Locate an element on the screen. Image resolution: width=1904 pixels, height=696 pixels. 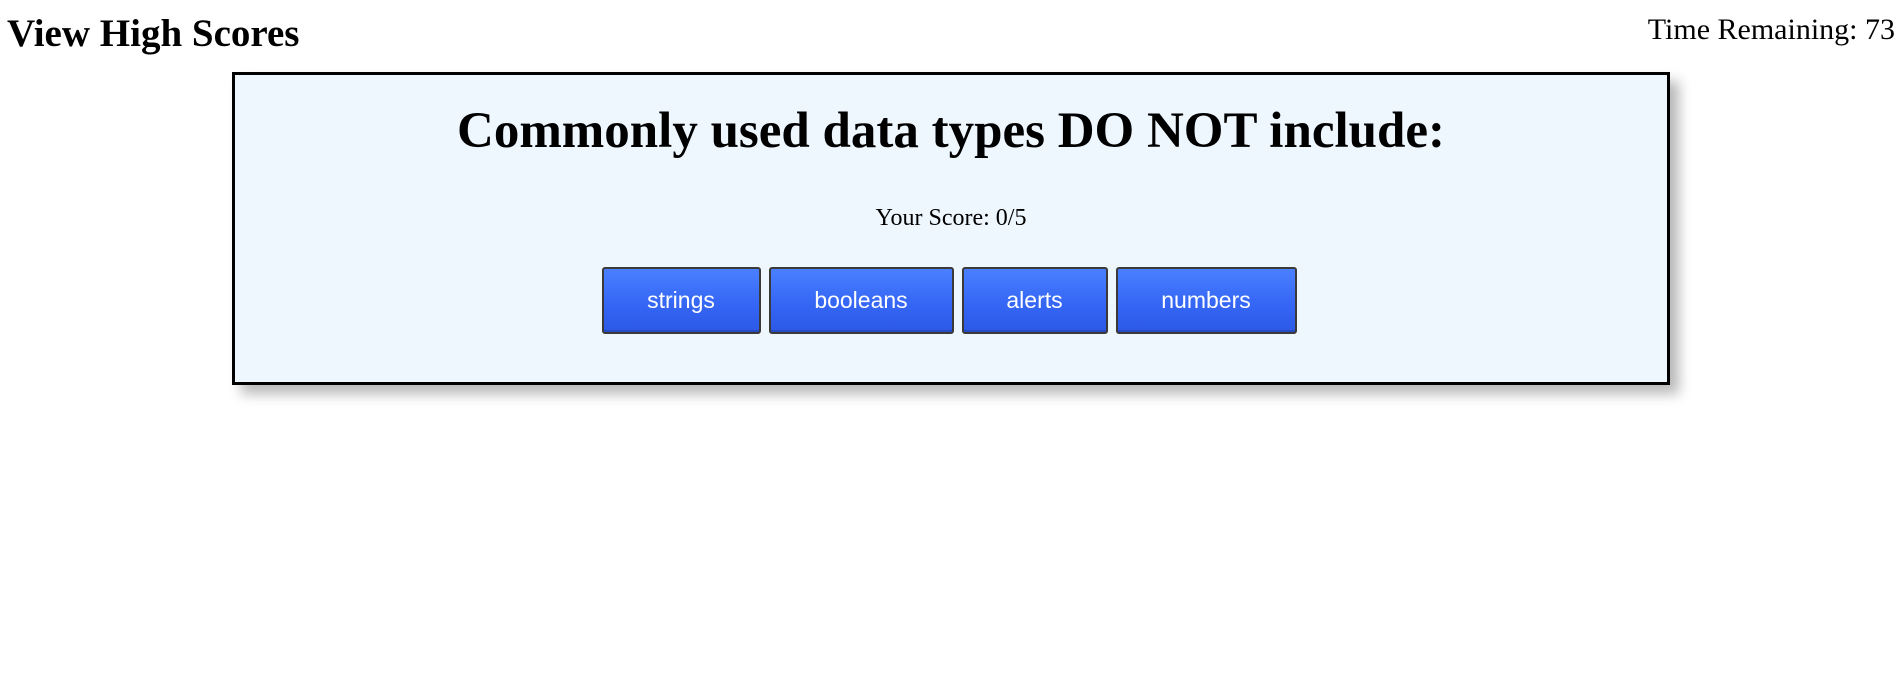
answer-button-booleans: booleans is located at coordinates (861, 300).